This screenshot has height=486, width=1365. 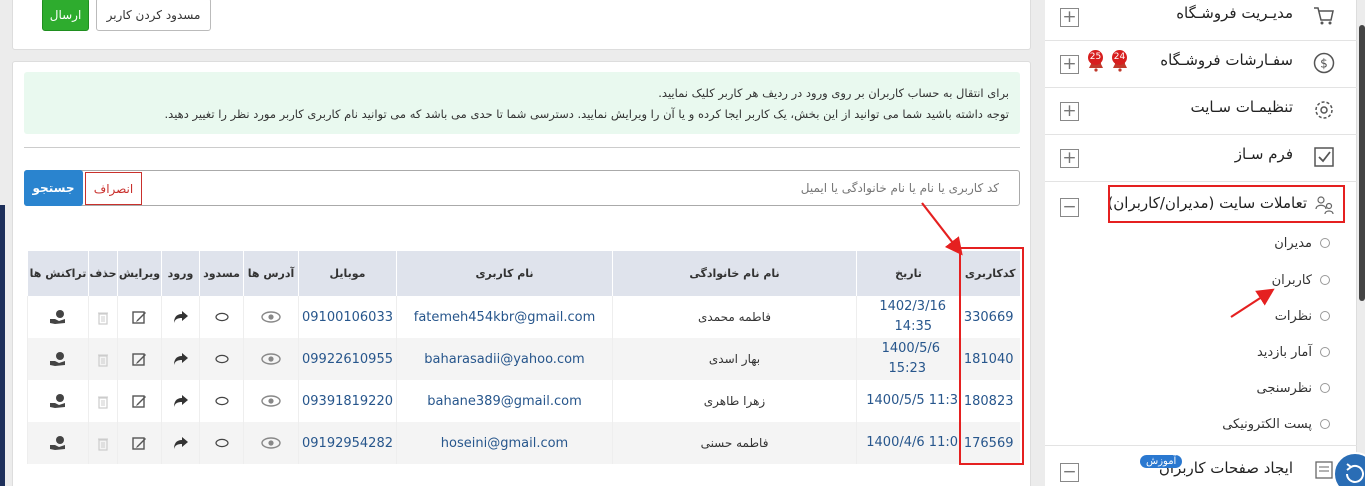 What do you see at coordinates (1201, 332) in the screenshot?
I see `sidebar-item-site-interactions: تعاملات سایت (مدیران/کاربران) −` at bounding box center [1201, 332].